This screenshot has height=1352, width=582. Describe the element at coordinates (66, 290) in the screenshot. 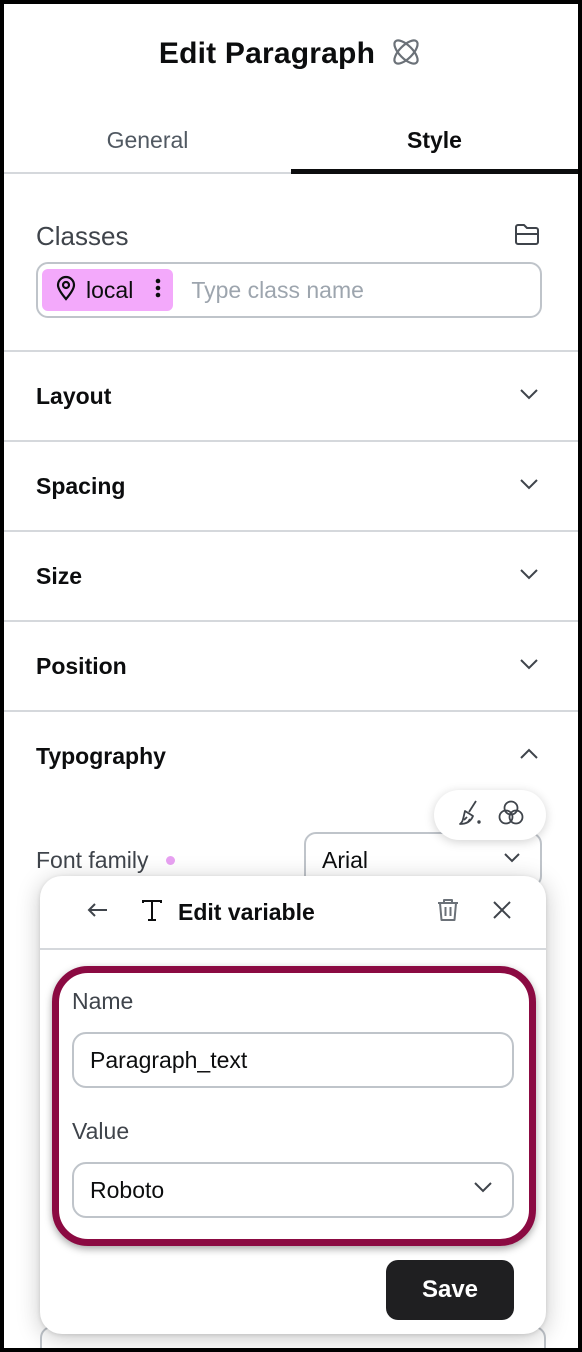

I see `map-pin-icon` at that location.